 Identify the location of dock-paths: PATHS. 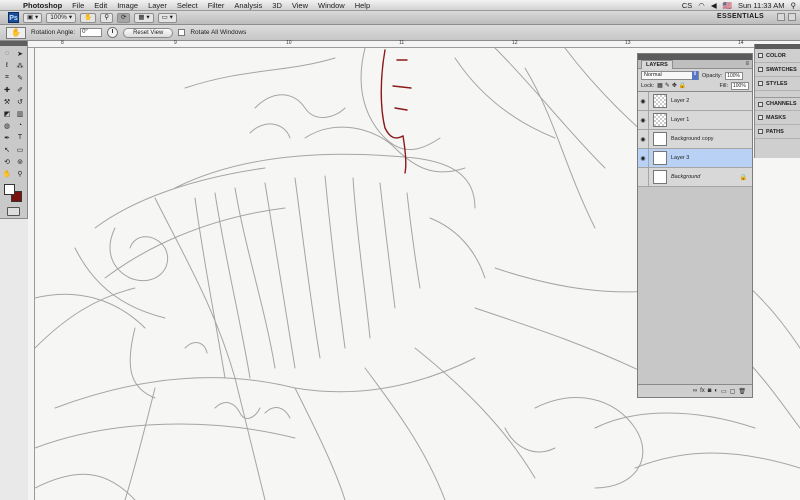
(777, 132).